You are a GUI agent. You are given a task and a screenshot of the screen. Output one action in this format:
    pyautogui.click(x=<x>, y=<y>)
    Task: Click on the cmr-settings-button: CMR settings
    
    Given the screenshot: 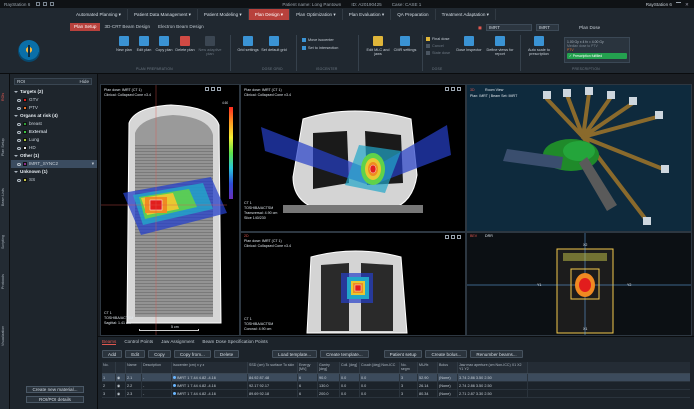 What is the action you would take?
    pyautogui.click(x=405, y=43)
    